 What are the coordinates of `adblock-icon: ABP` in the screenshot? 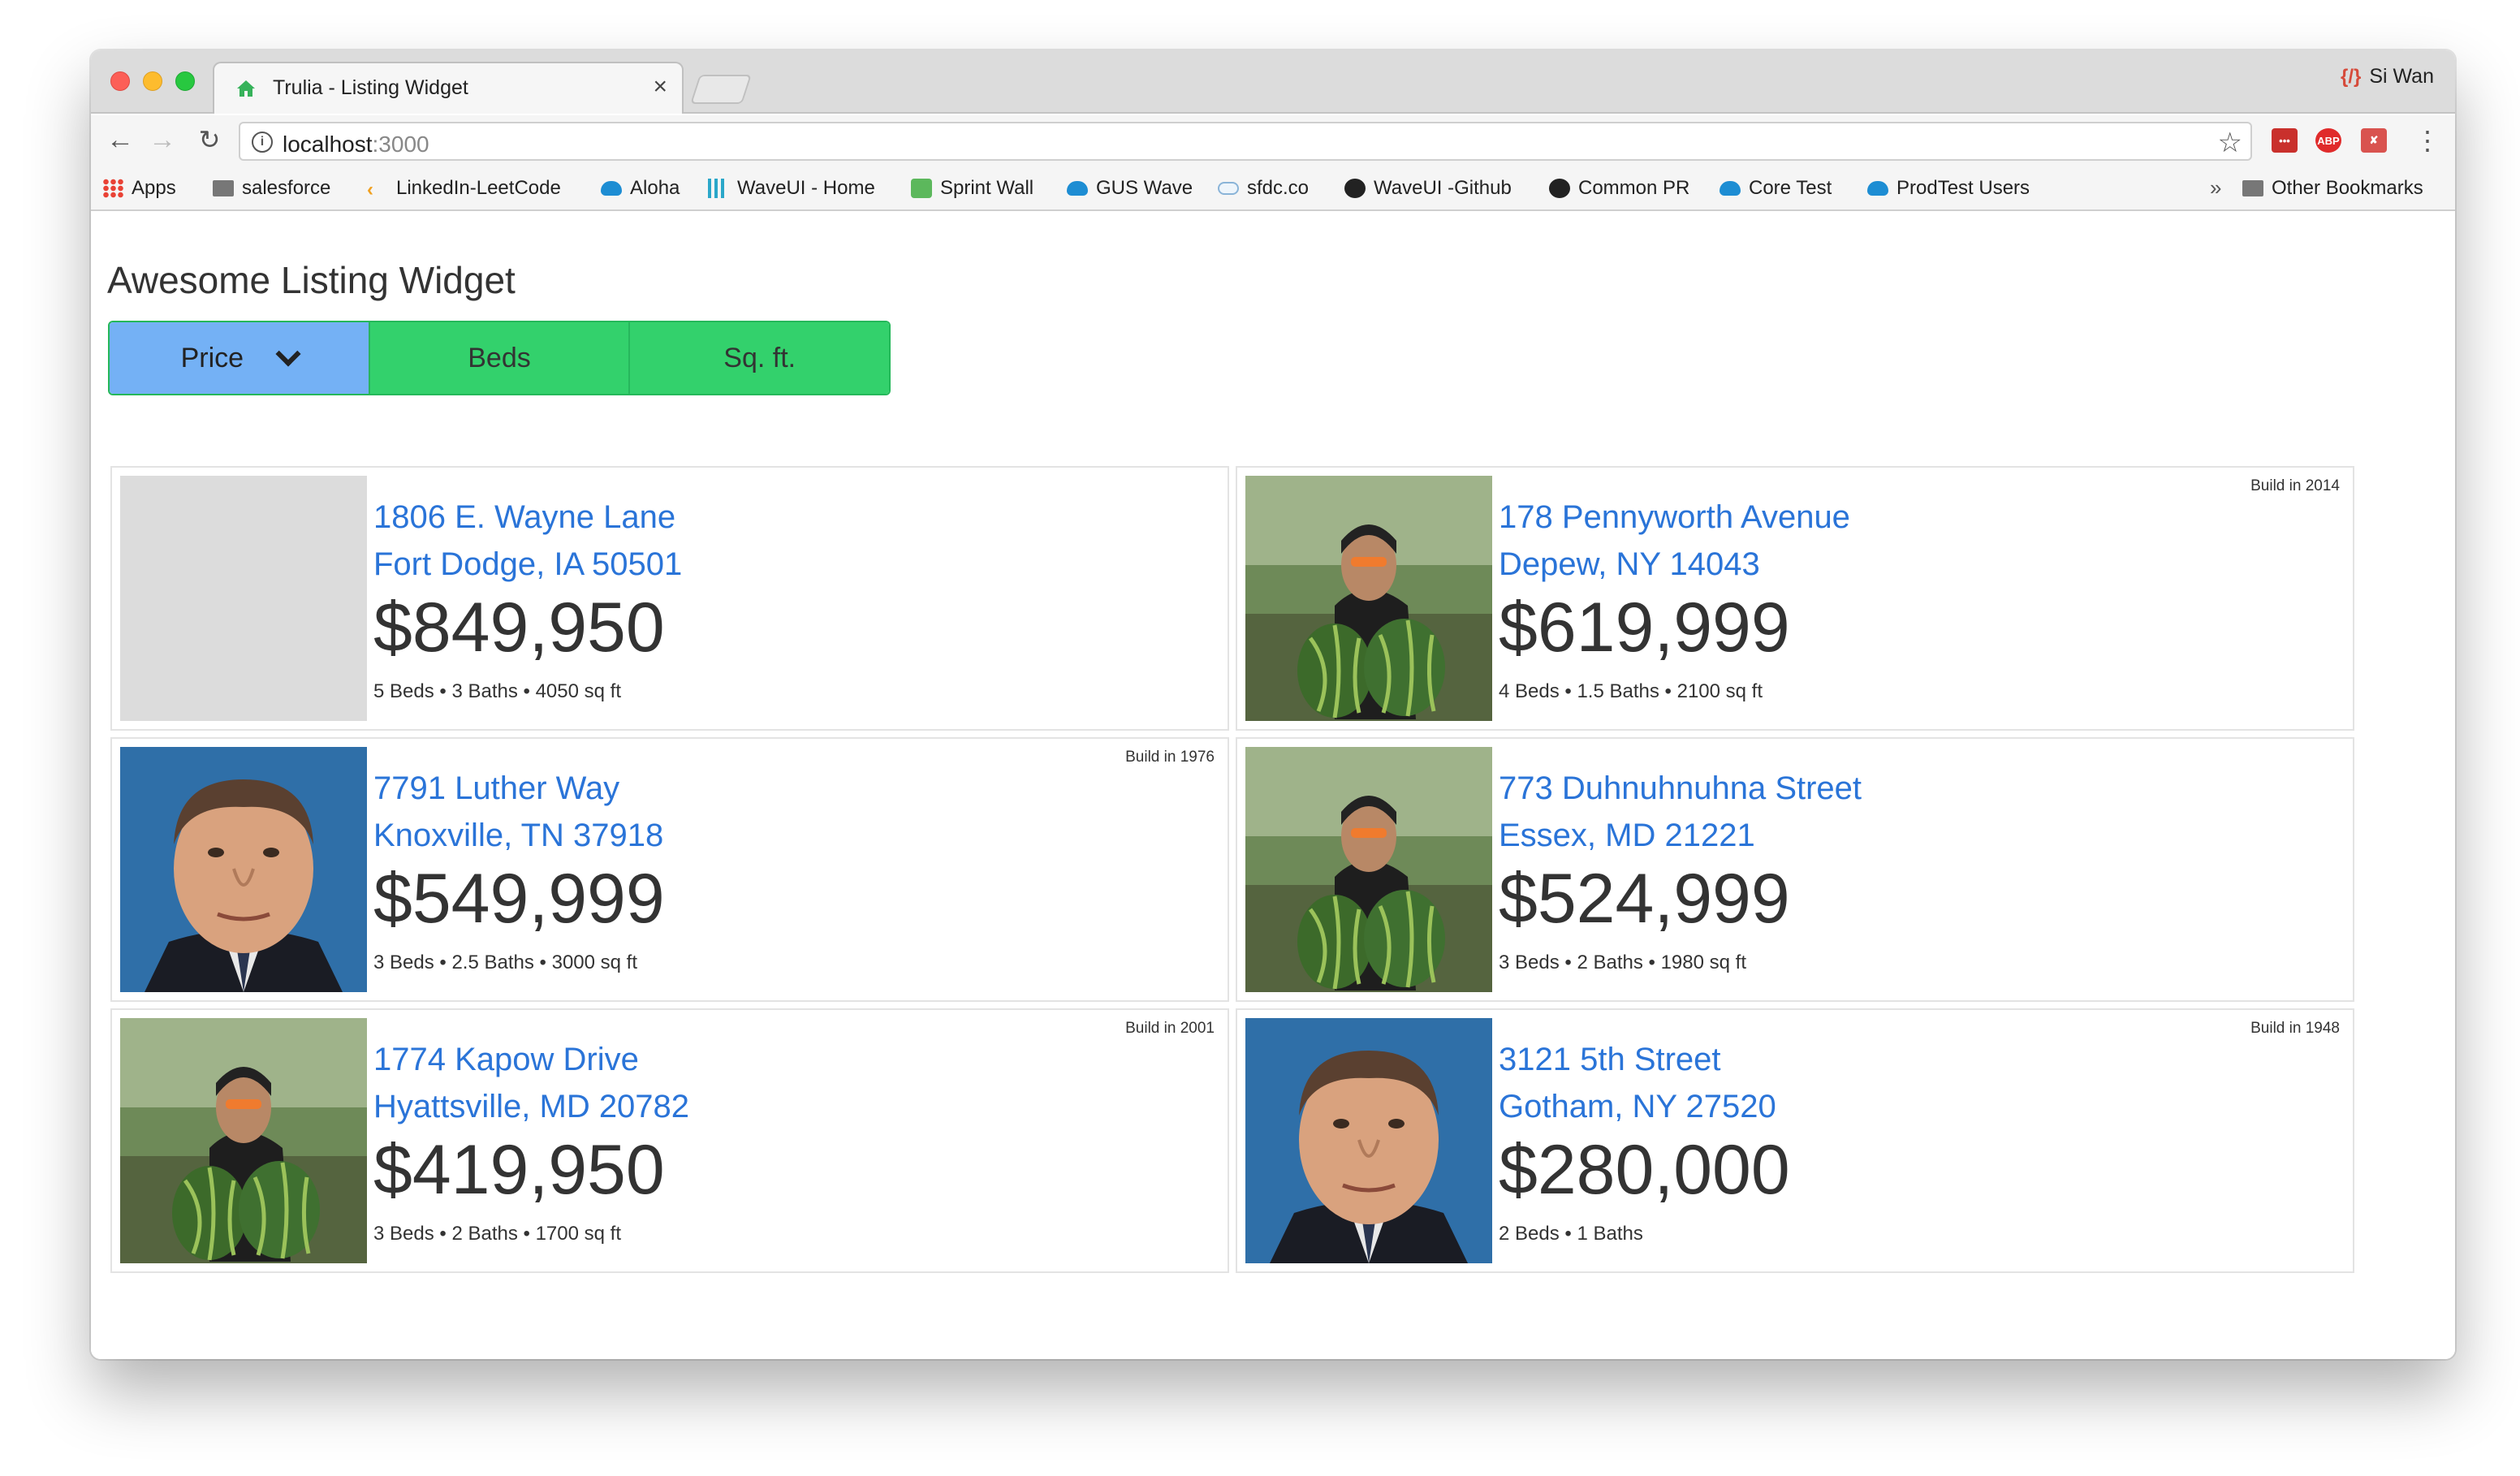 It's located at (2328, 141).